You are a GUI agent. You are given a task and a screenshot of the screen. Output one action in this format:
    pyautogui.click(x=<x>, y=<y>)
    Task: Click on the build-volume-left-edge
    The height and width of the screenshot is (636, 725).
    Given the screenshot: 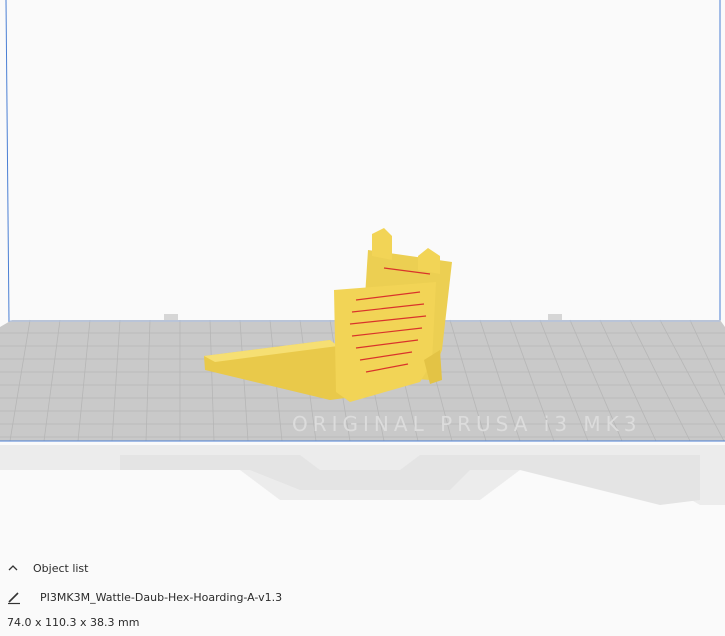 What is the action you would take?
    pyautogui.click(x=7, y=161)
    